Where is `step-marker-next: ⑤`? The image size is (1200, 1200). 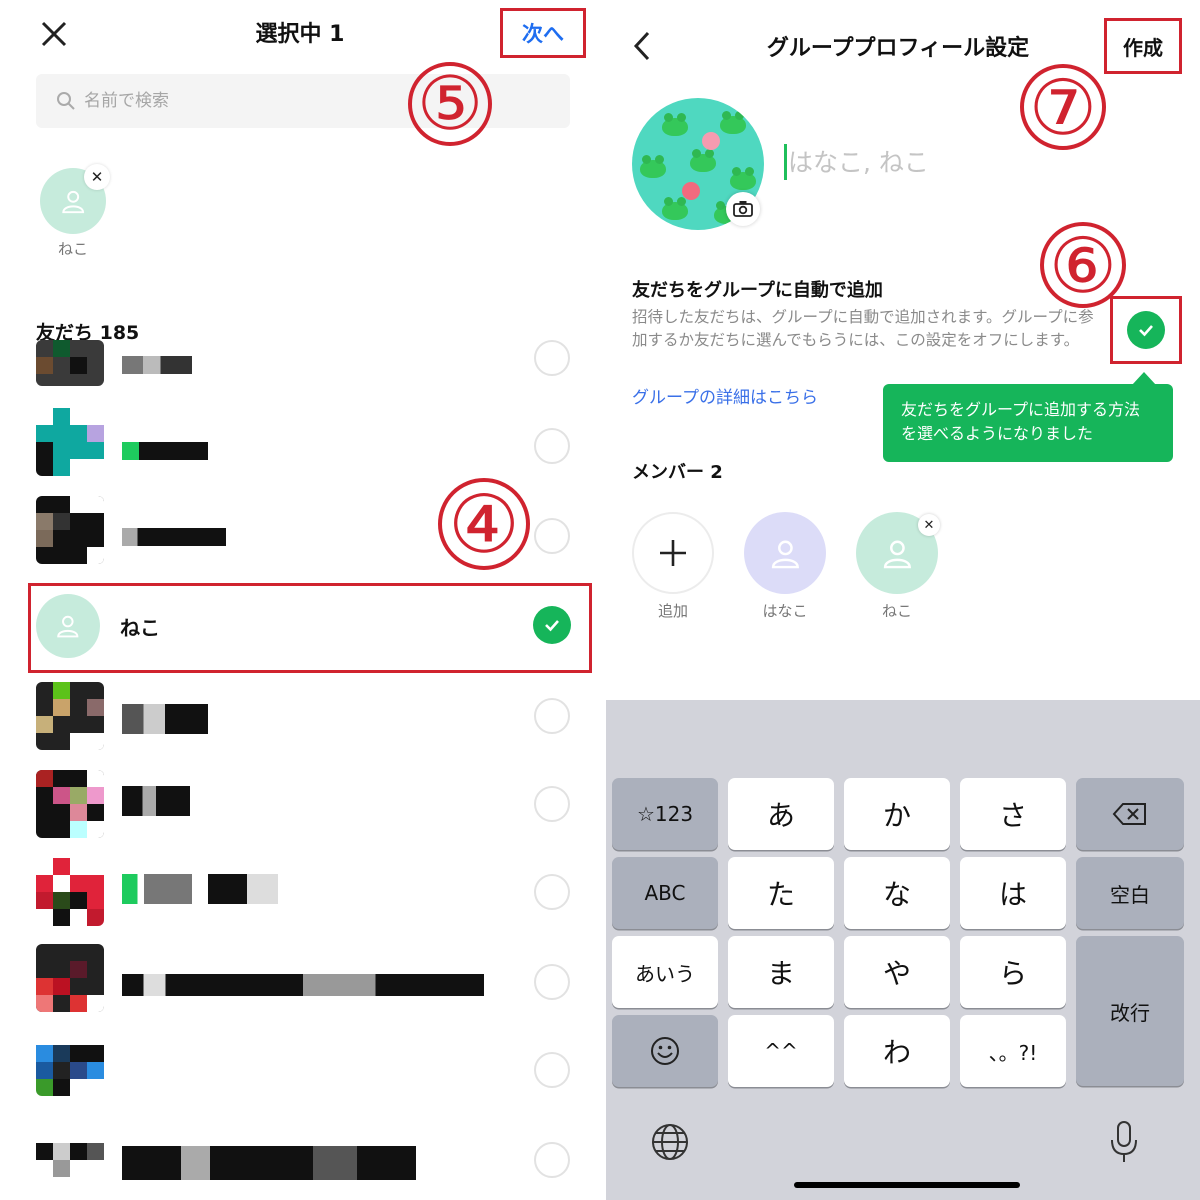 step-marker-next: ⑤ is located at coordinates (450, 104).